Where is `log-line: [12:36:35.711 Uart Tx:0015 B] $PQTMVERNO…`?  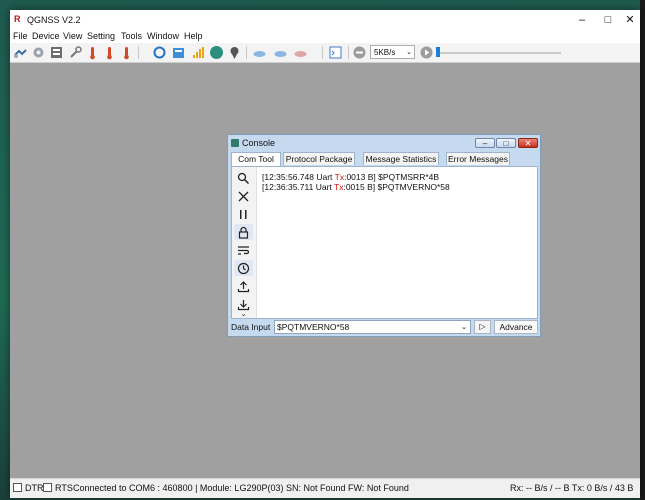 log-line: [12:36:35.711 Uart Tx:0015 B] $PQTMVERNO… is located at coordinates (356, 187).